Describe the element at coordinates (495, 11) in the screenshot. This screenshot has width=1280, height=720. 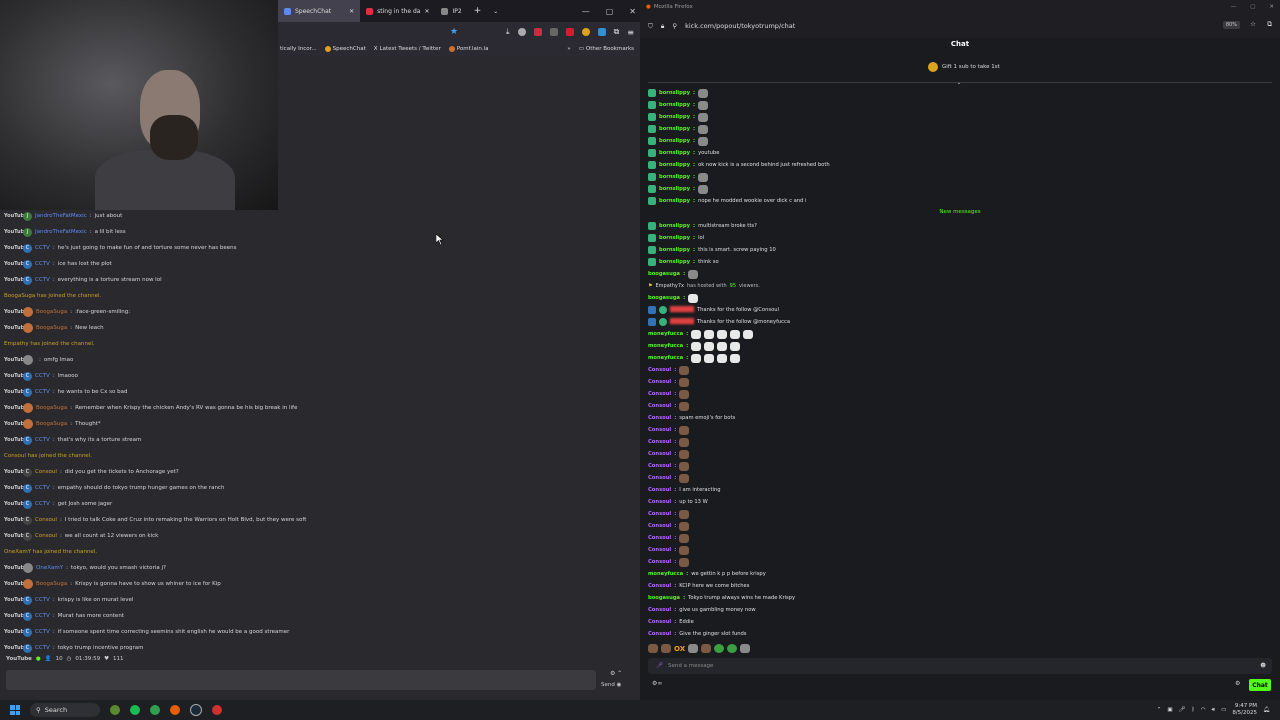
I see `tab-list-button: ⌄` at that location.